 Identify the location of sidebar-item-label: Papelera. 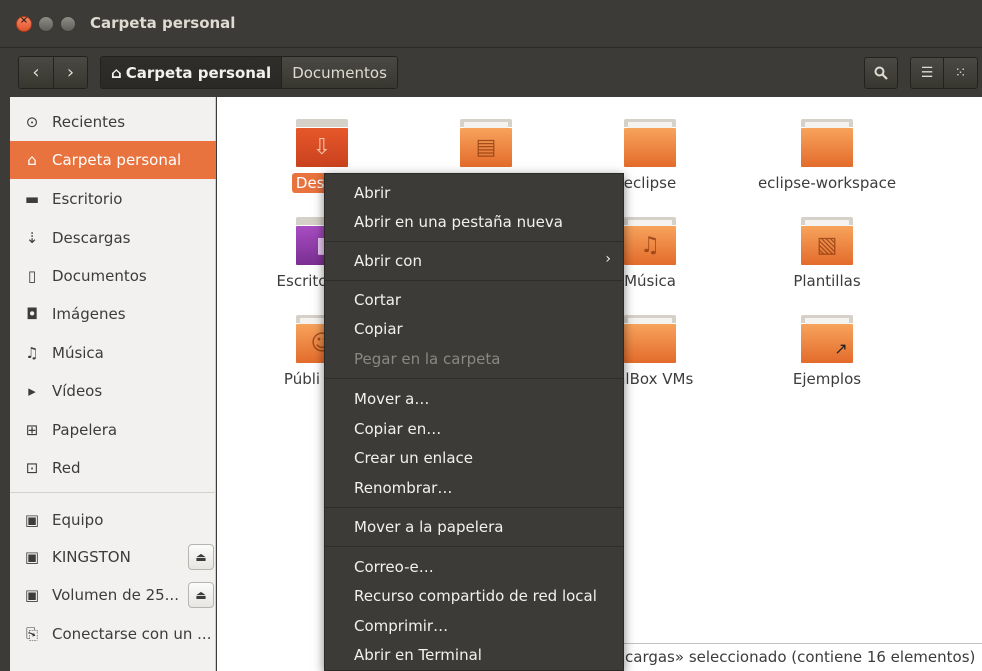
(85, 430).